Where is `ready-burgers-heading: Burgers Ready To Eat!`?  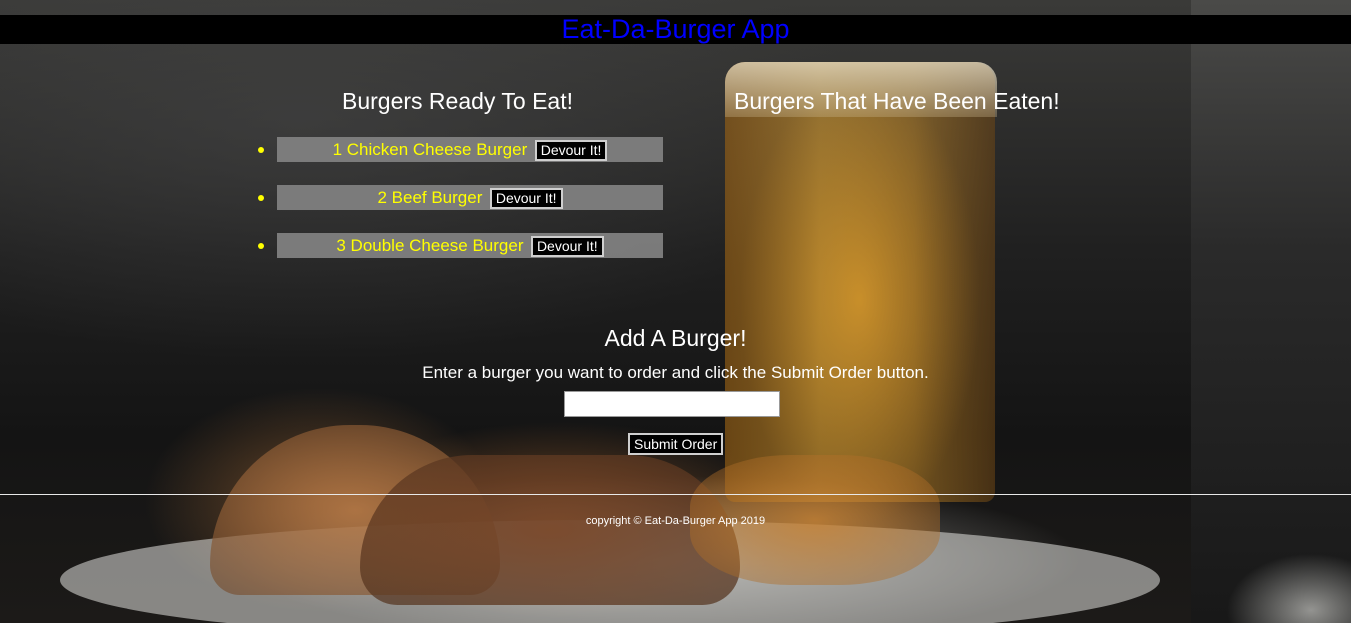
ready-burgers-heading: Burgers Ready To Eat! is located at coordinates (457, 101).